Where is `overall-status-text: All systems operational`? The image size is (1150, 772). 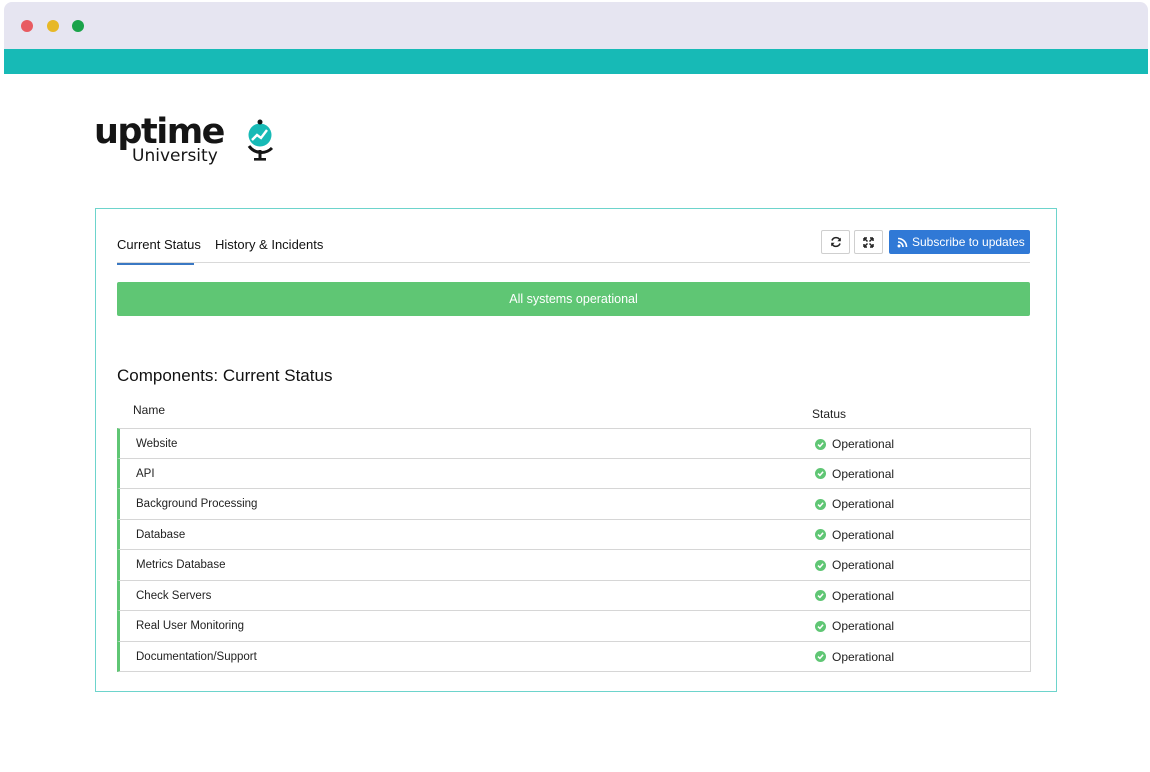
overall-status-text: All systems operational is located at coordinates (573, 299).